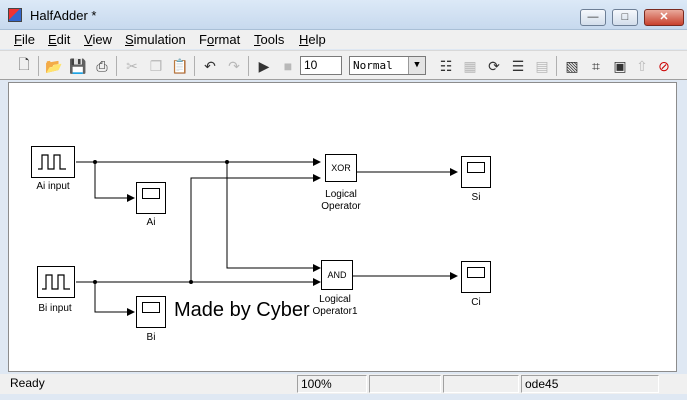 Image resolution: width=687 pixels, height=400 pixels. What do you see at coordinates (476, 197) in the screenshot?
I see `si-scope-label: Si` at bounding box center [476, 197].